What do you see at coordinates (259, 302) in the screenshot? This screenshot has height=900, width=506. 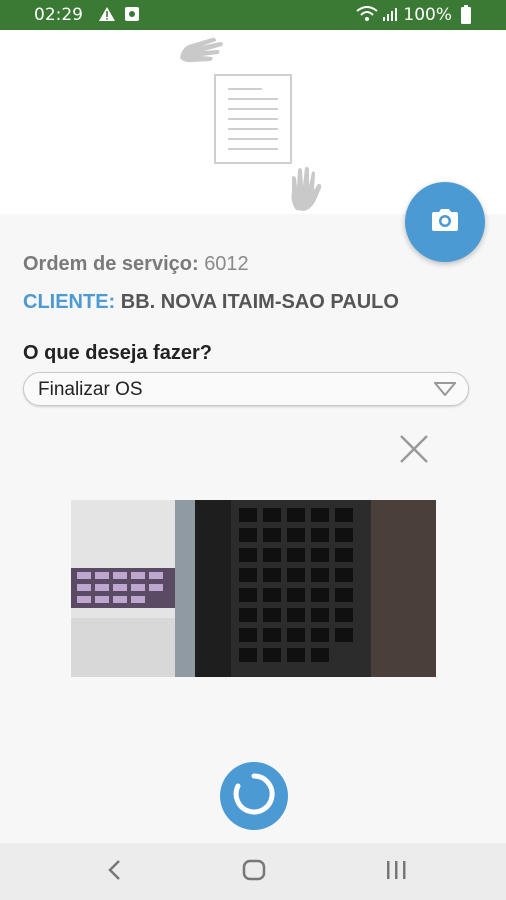 I see `client-name: BB. NOVA ITAIM-SAO PAULO` at bounding box center [259, 302].